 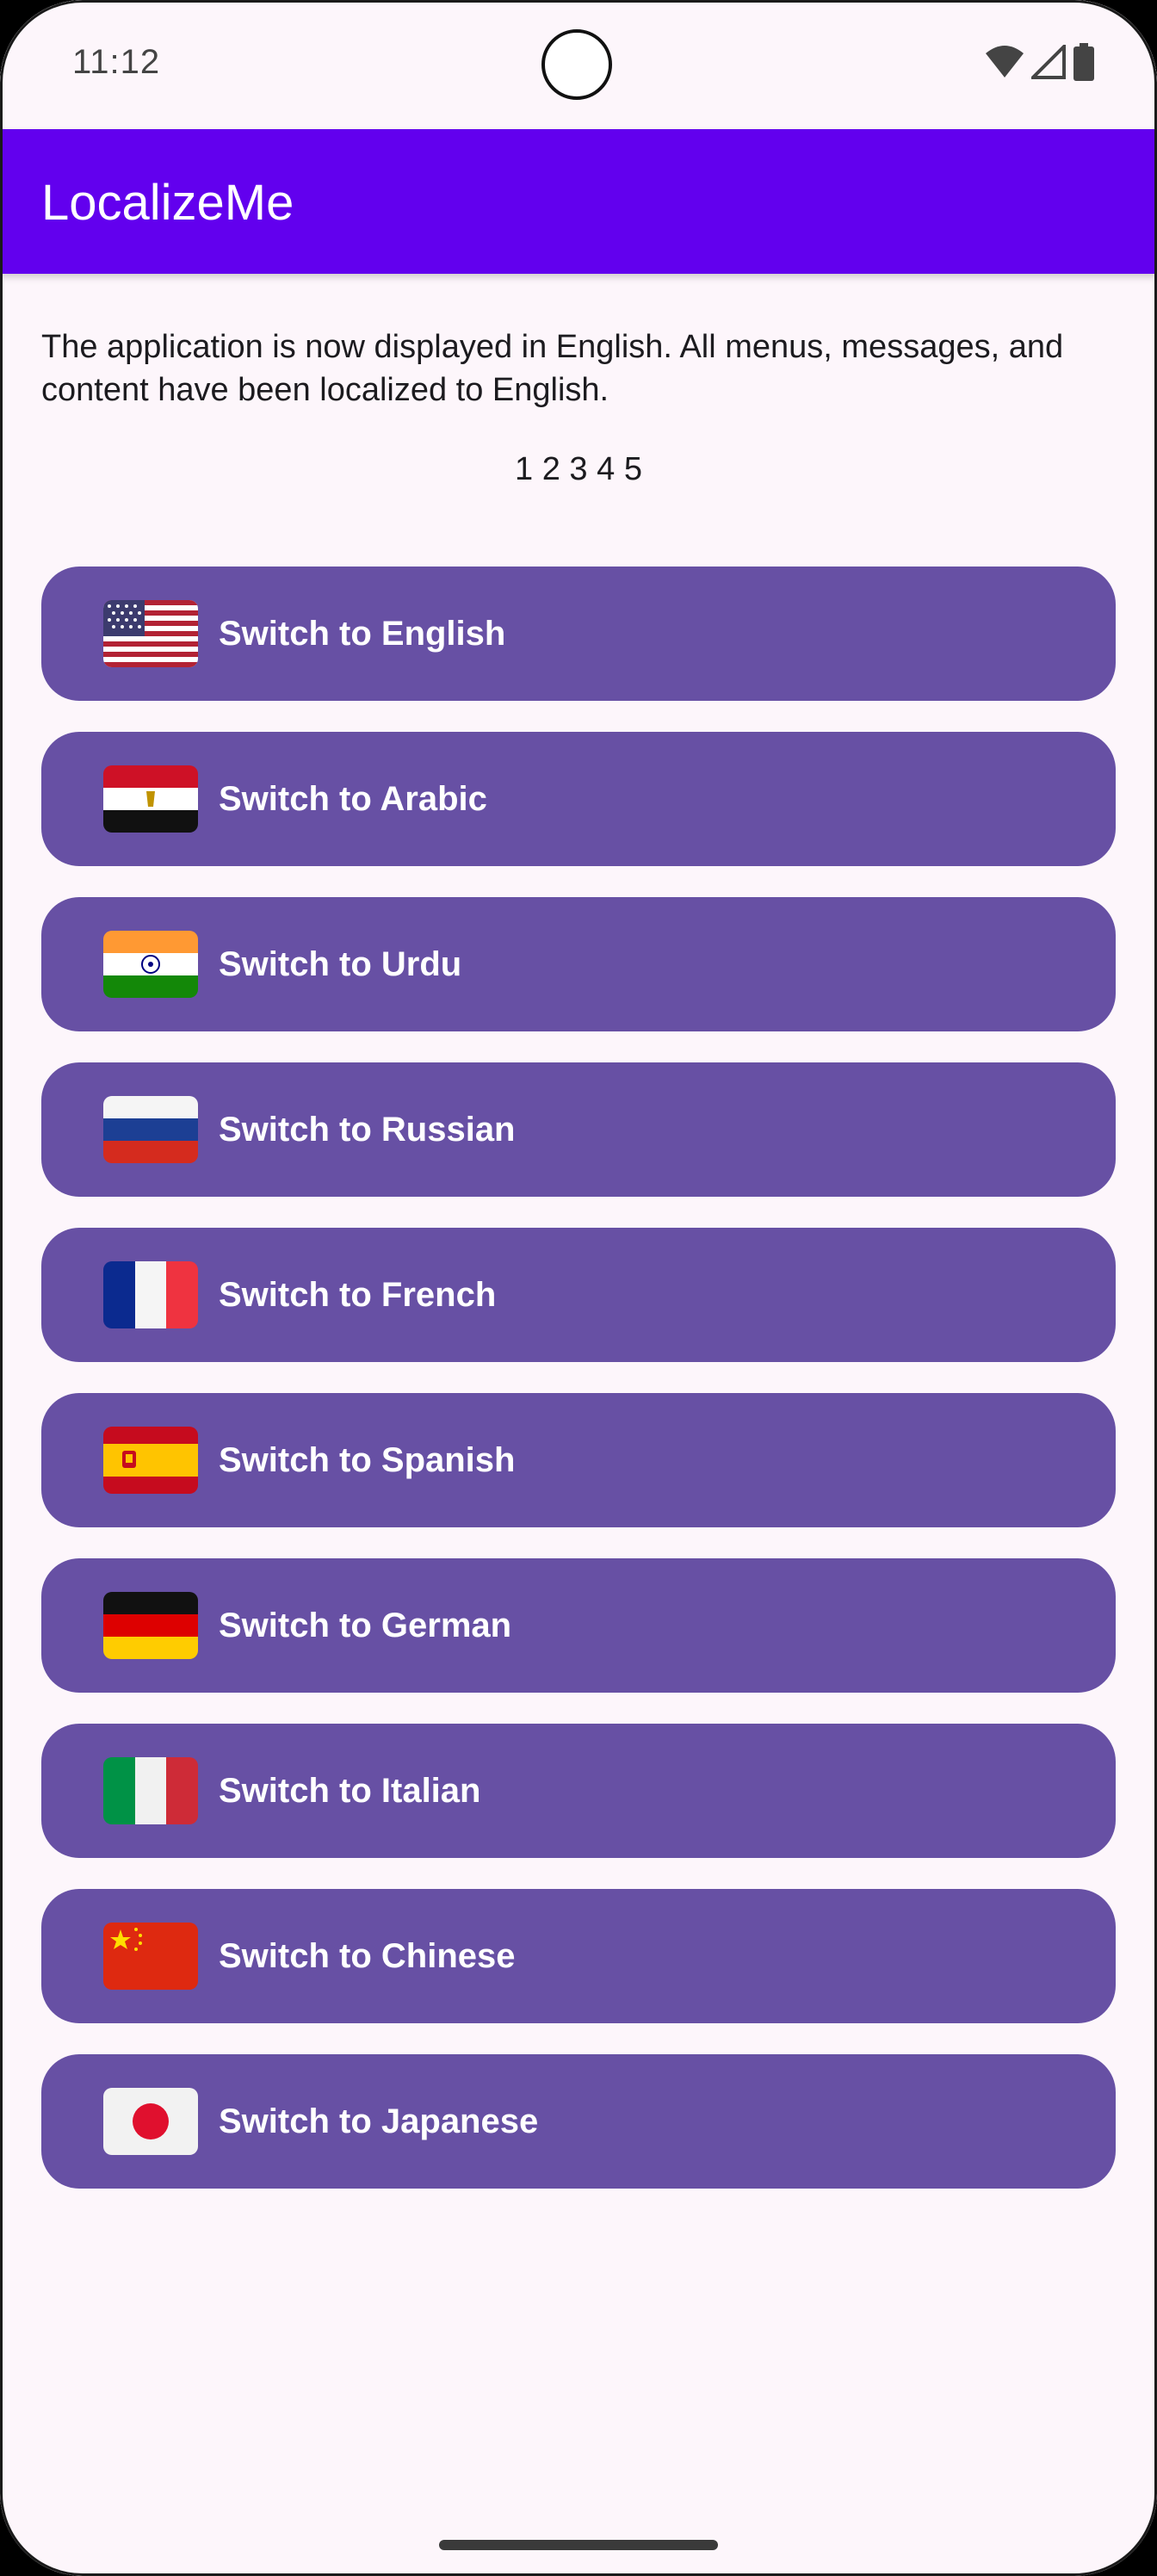 I want to click on switch-to-japanese-button: Switch to Japanese, so click(x=579, y=2122).